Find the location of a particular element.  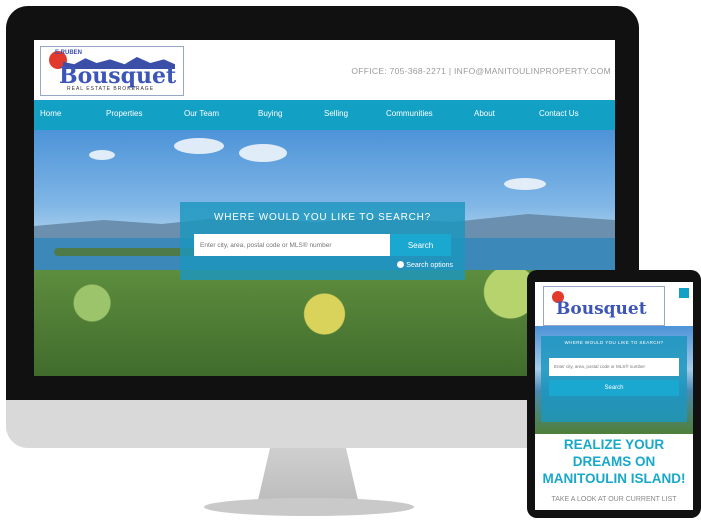

logo-small-text: E.RUBEN is located at coordinates (69, 53).